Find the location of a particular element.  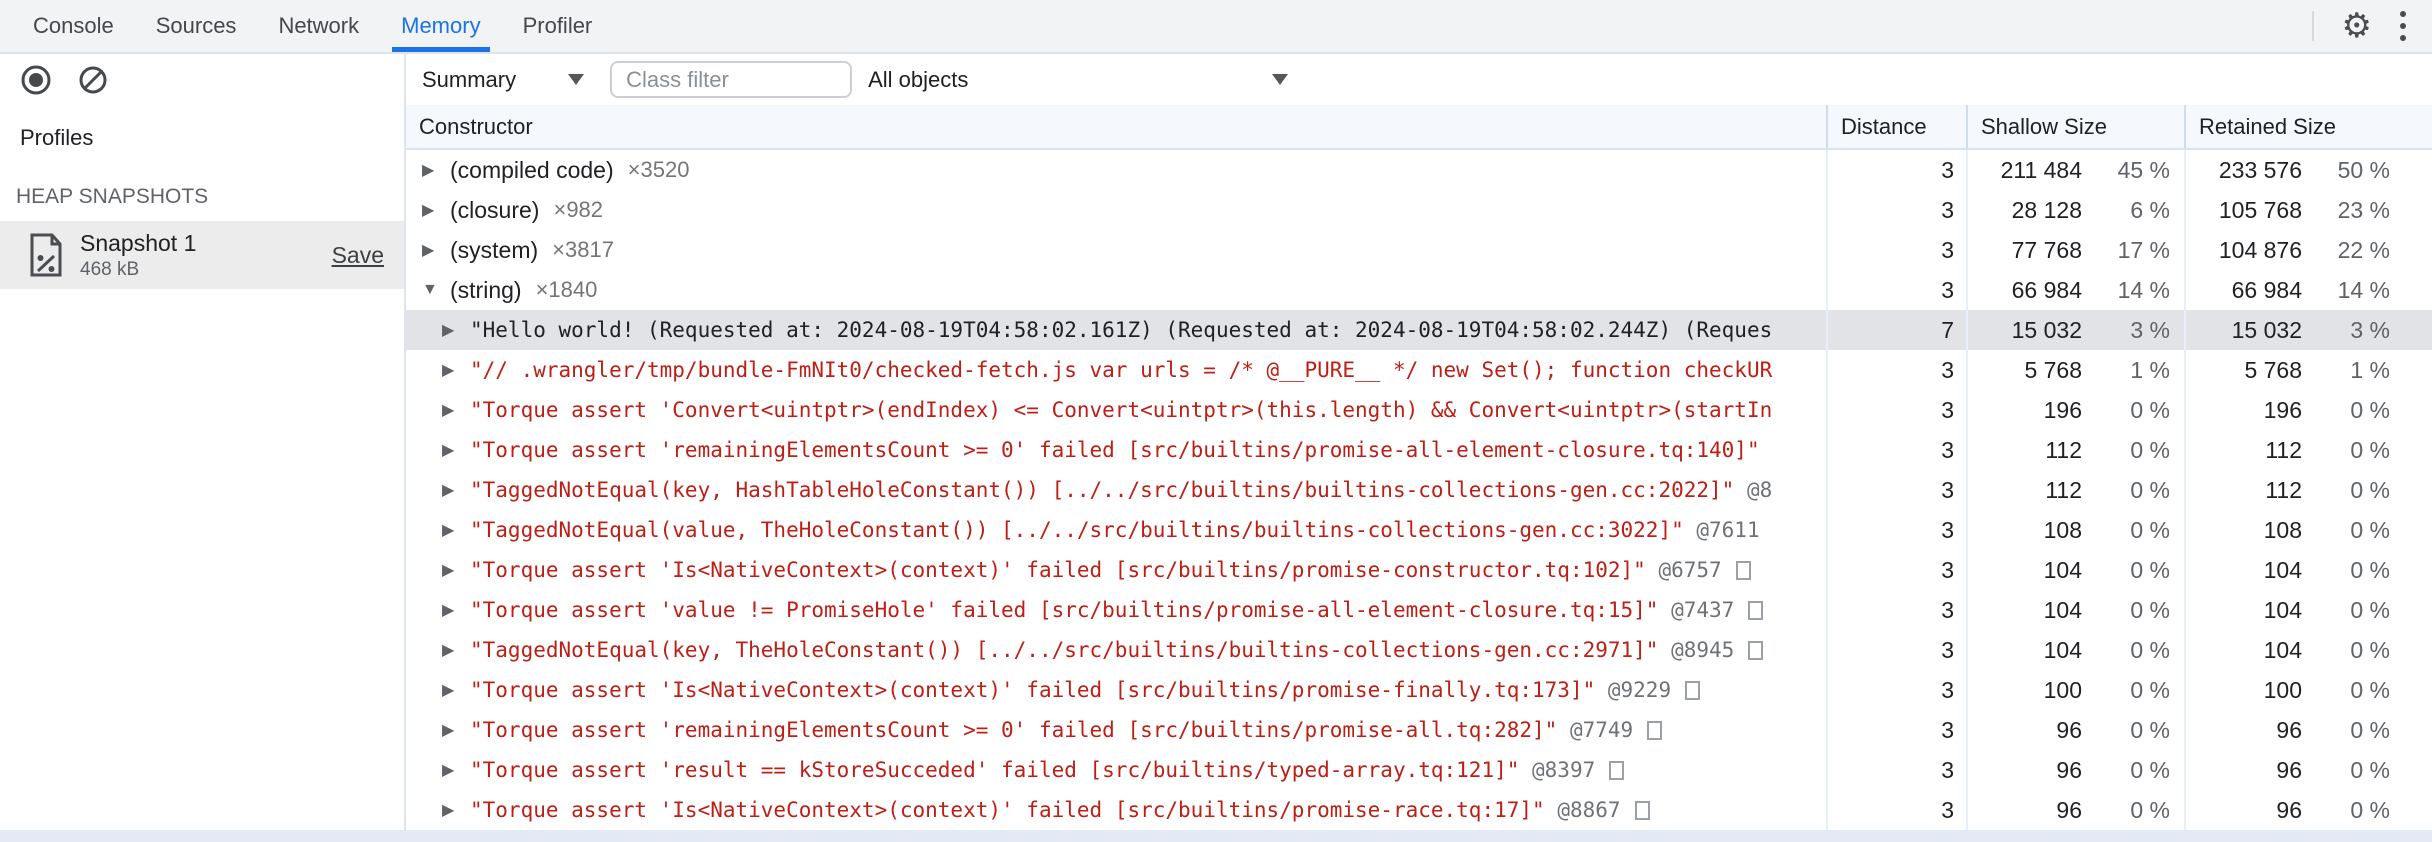

more-options-kebab-icon is located at coordinates (2403, 26).